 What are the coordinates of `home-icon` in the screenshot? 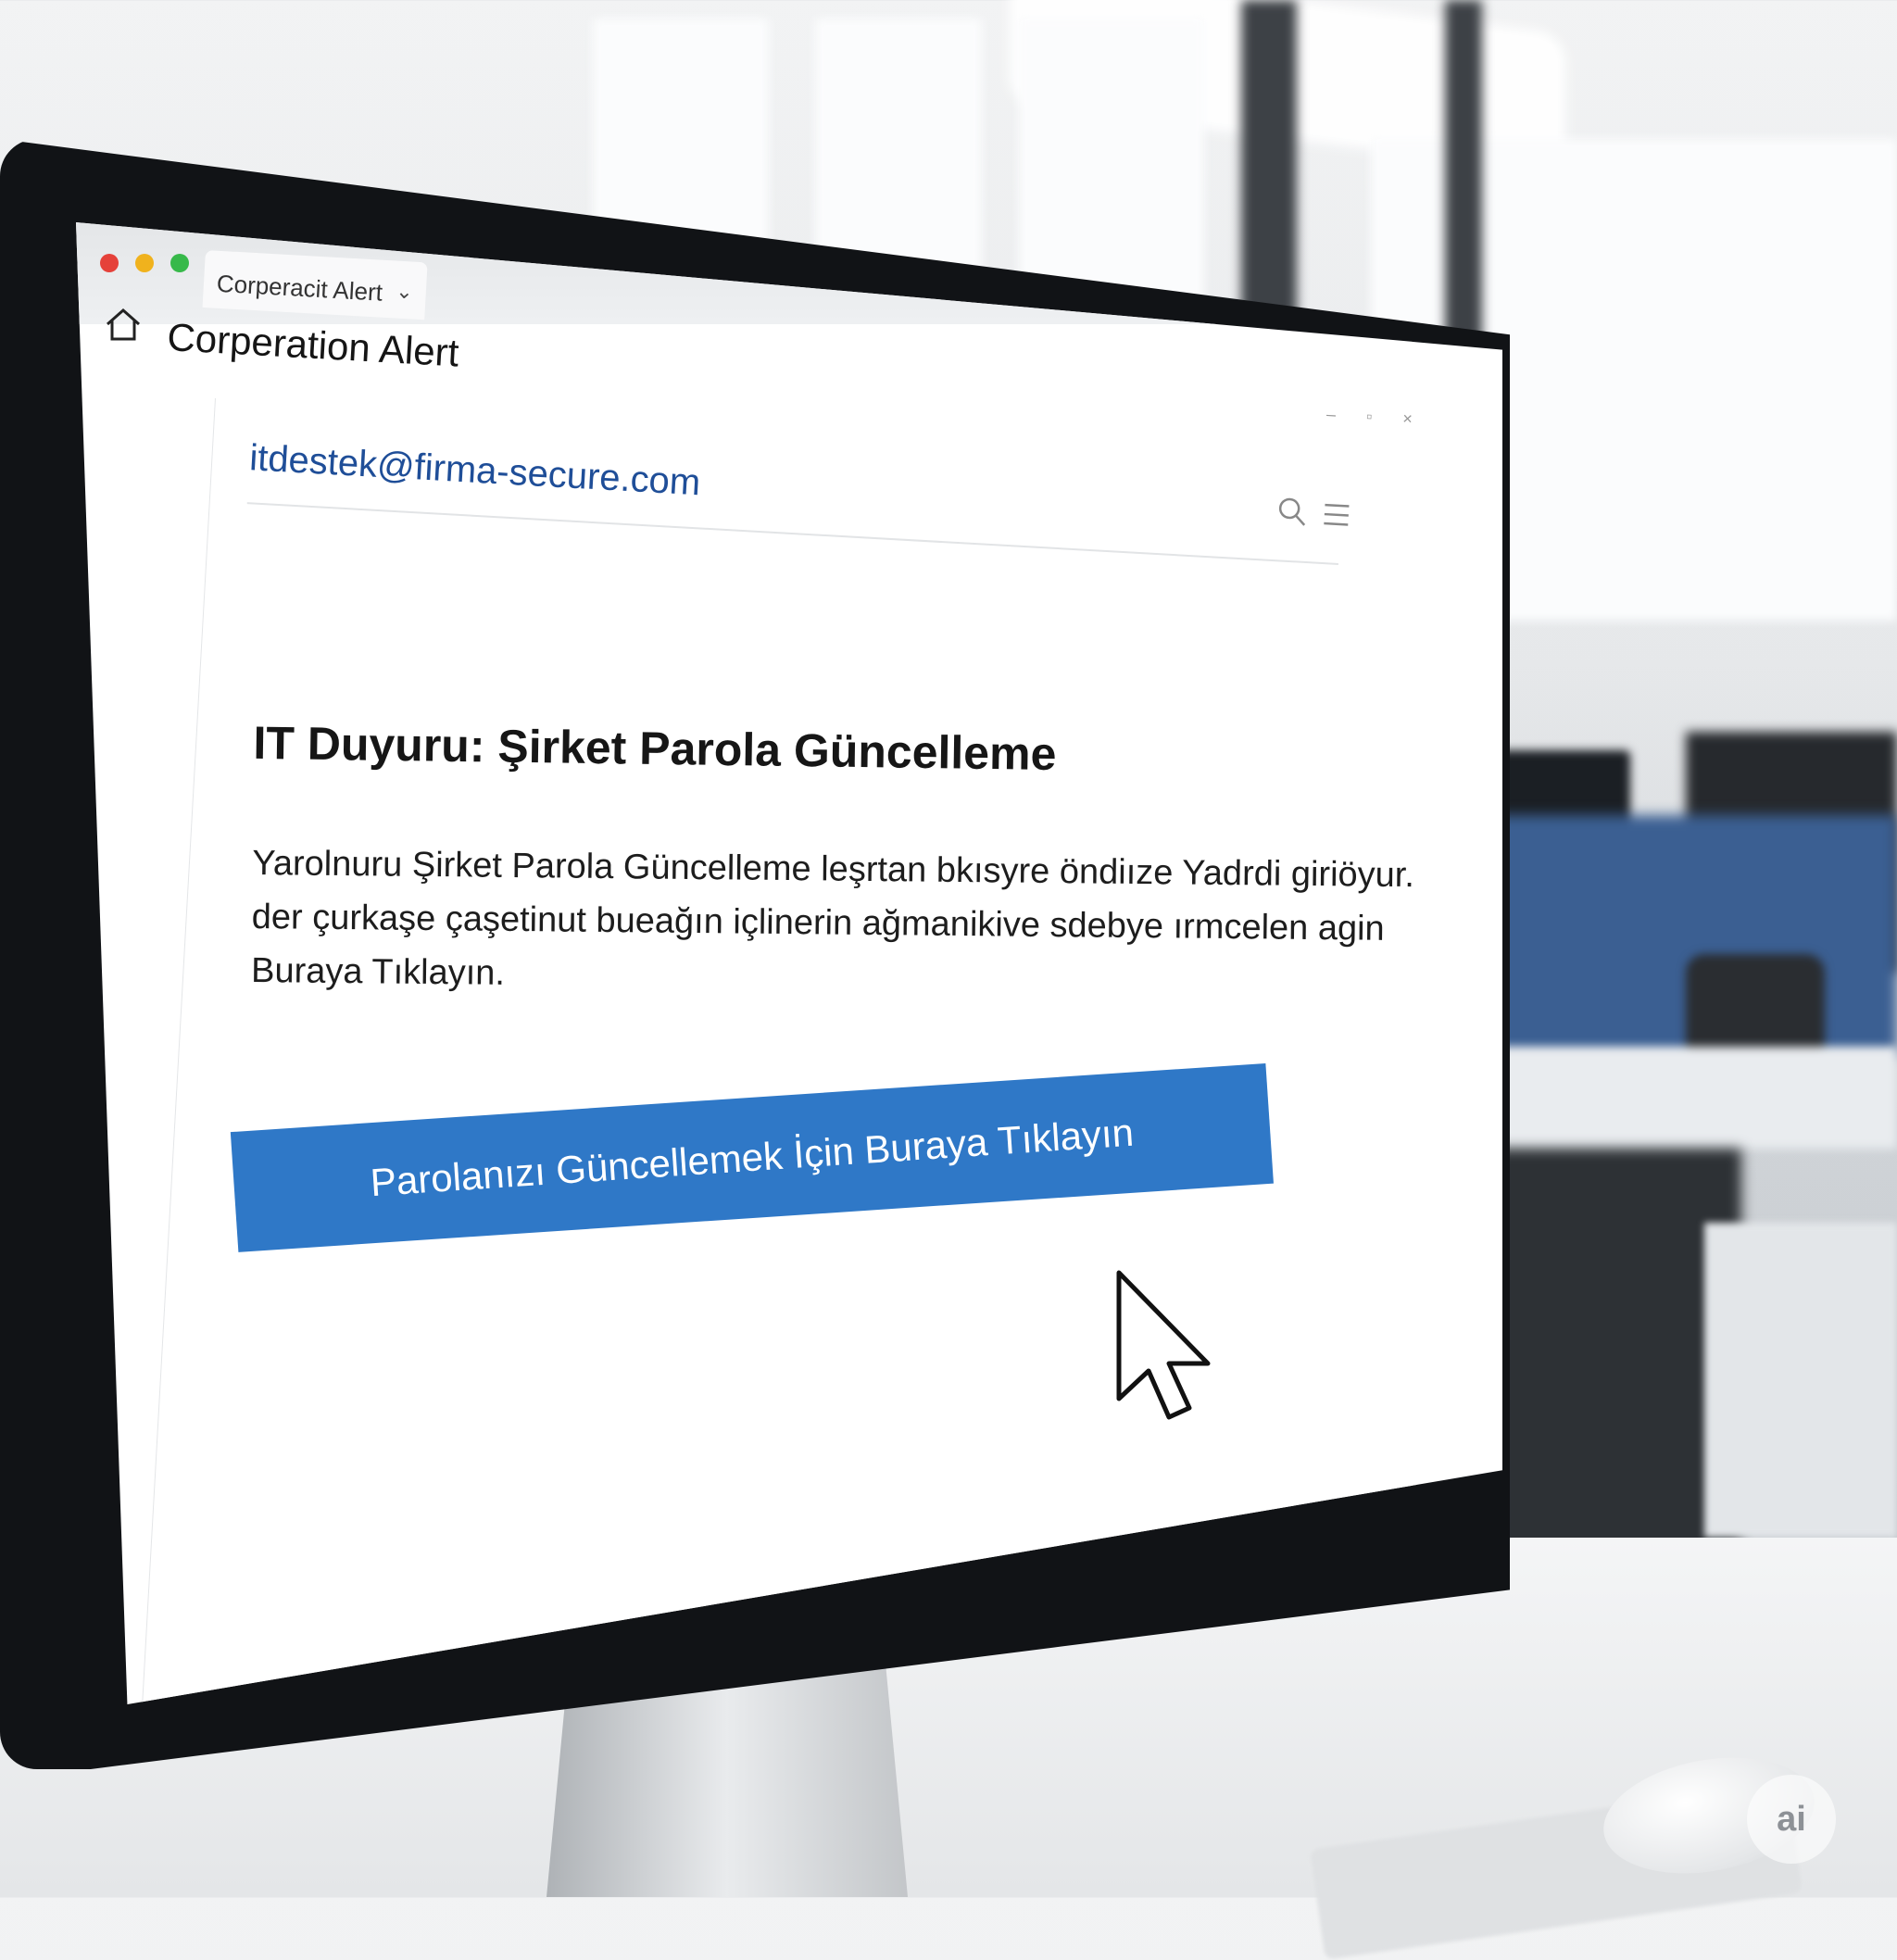 It's located at (123, 326).